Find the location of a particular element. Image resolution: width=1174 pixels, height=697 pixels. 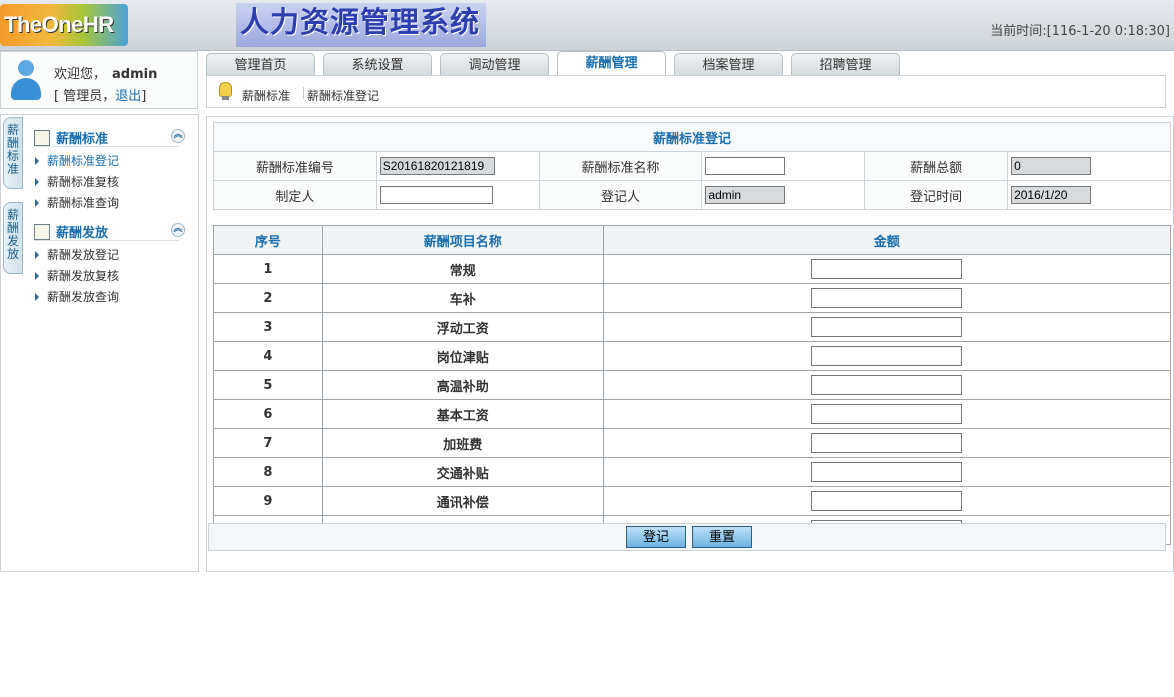

user-avatar-icon is located at coordinates (26, 81).